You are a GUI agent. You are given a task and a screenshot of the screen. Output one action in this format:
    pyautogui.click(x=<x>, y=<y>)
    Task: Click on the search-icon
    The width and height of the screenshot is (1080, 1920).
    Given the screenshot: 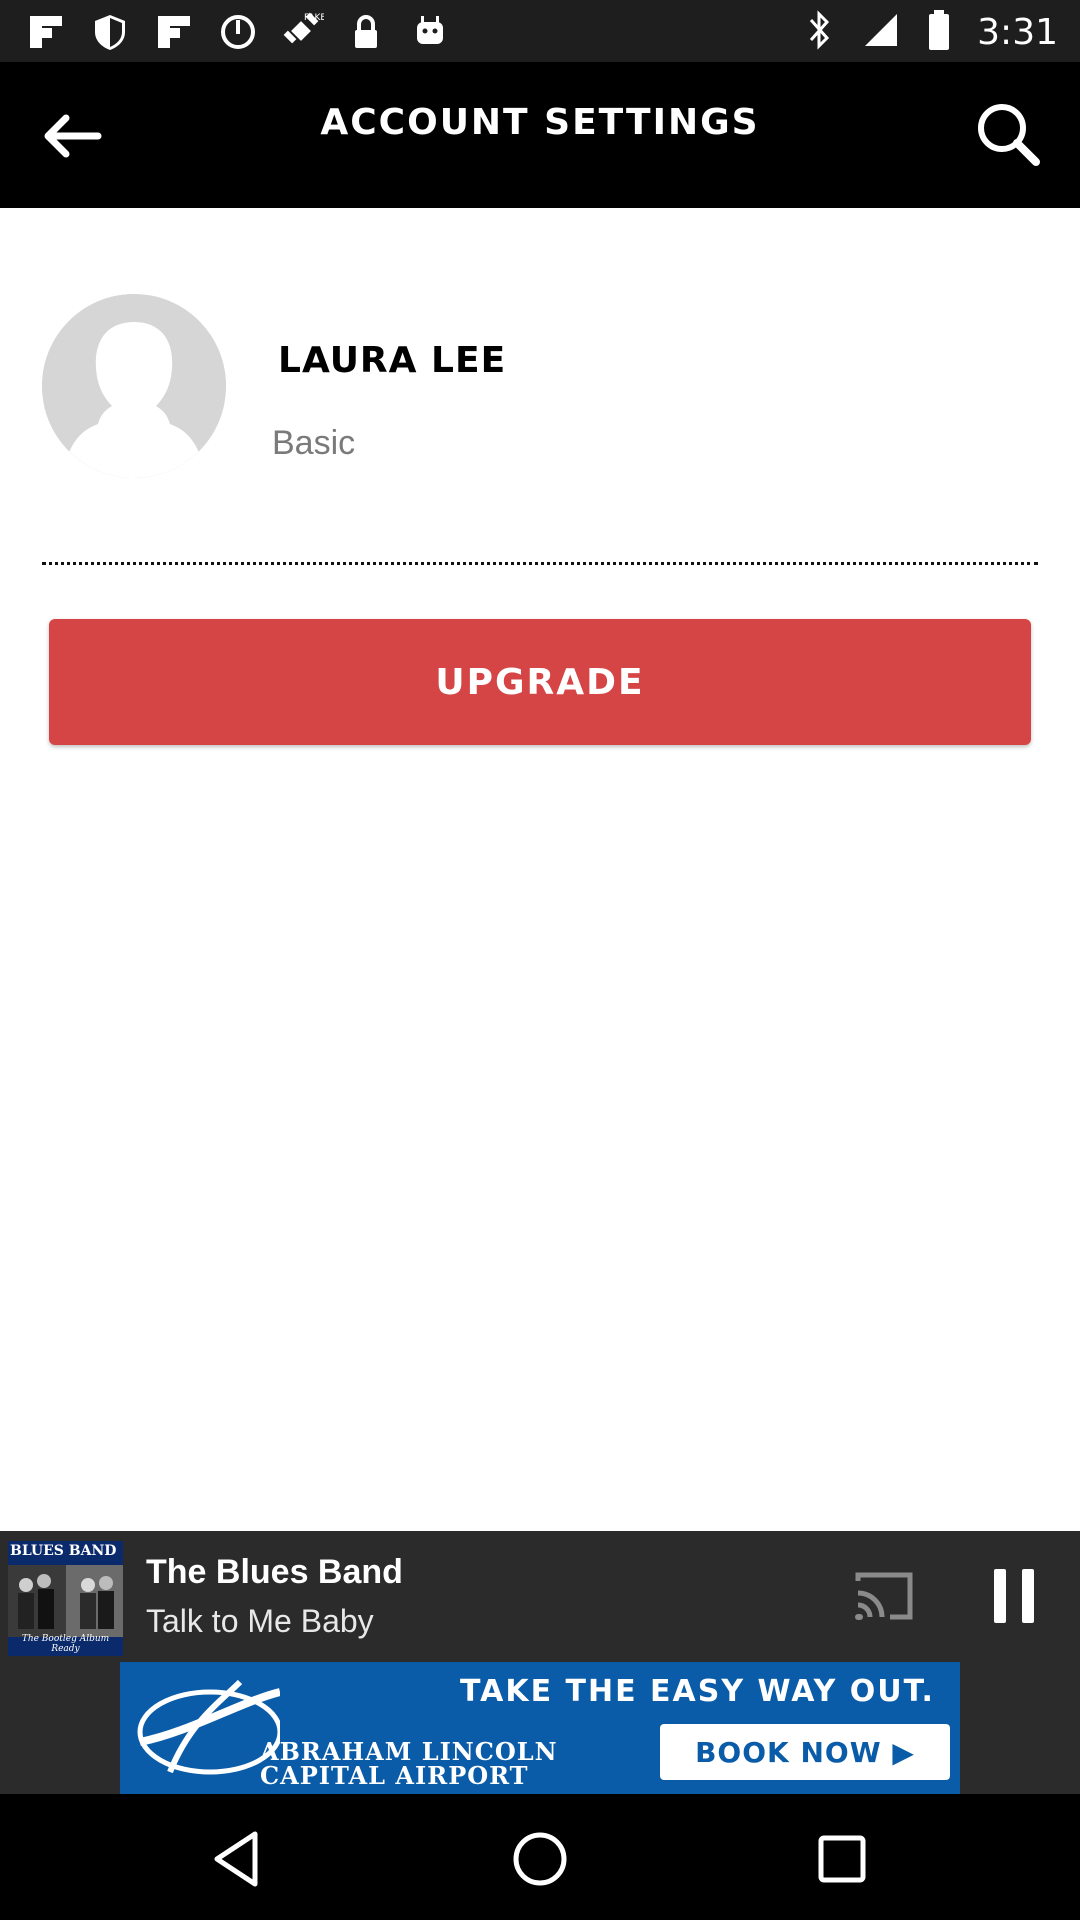 What is the action you would take?
    pyautogui.click(x=1009, y=135)
    